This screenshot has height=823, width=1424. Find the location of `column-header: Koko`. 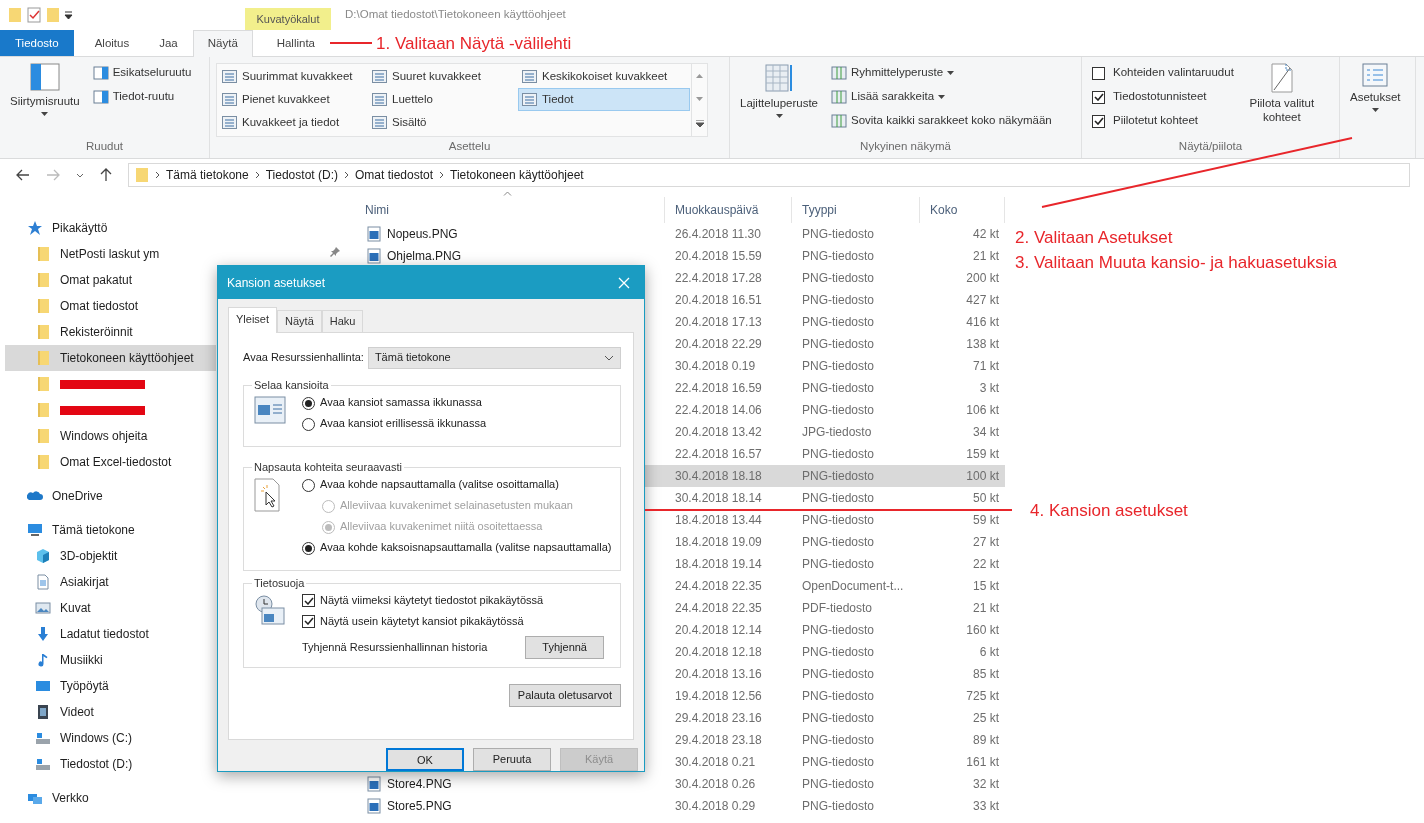

column-header: Koko is located at coordinates (962, 210).